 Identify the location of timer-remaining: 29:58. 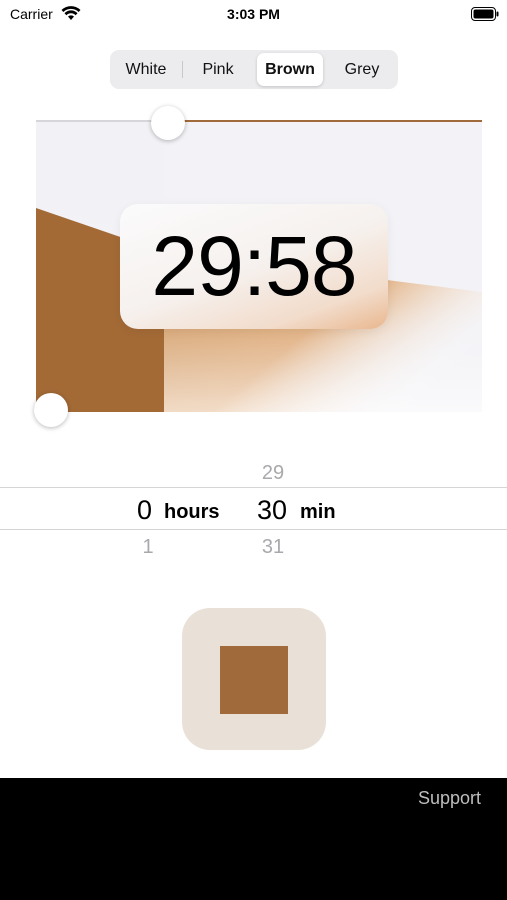
(254, 266).